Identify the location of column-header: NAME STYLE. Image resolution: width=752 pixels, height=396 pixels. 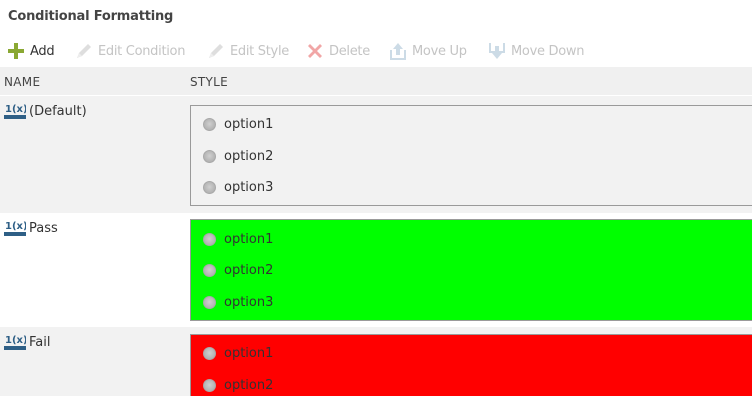
(376, 81).